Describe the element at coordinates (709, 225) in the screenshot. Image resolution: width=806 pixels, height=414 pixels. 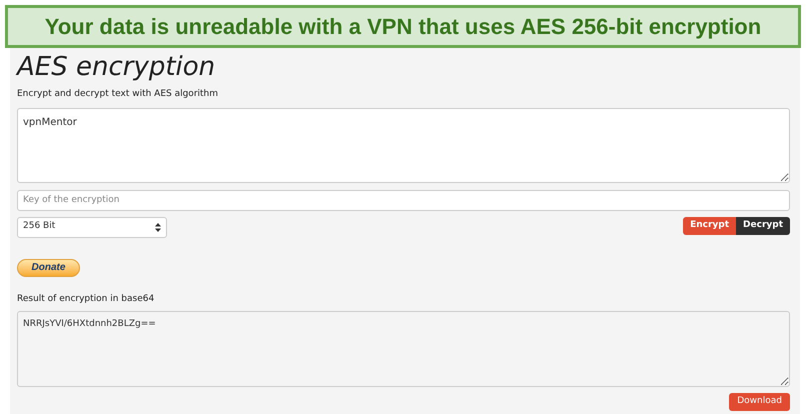
I see `encrypt-button: Encrypt` at that location.